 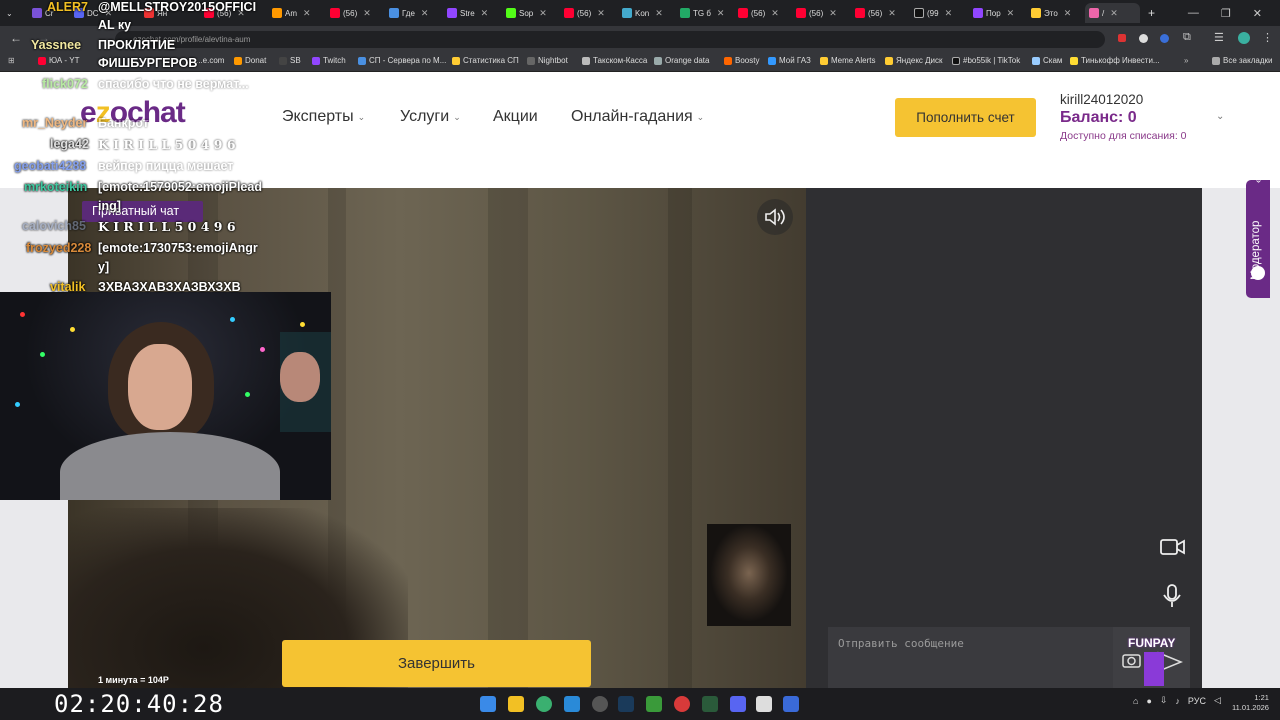 What do you see at coordinates (1164, 700) in the screenshot?
I see `download-icon: ⇩` at bounding box center [1164, 700].